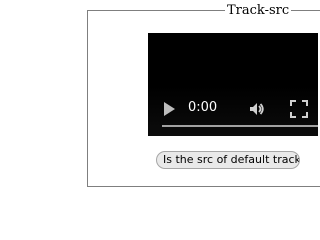  I want to click on fieldset-legend: Track-src, so click(258, 10).